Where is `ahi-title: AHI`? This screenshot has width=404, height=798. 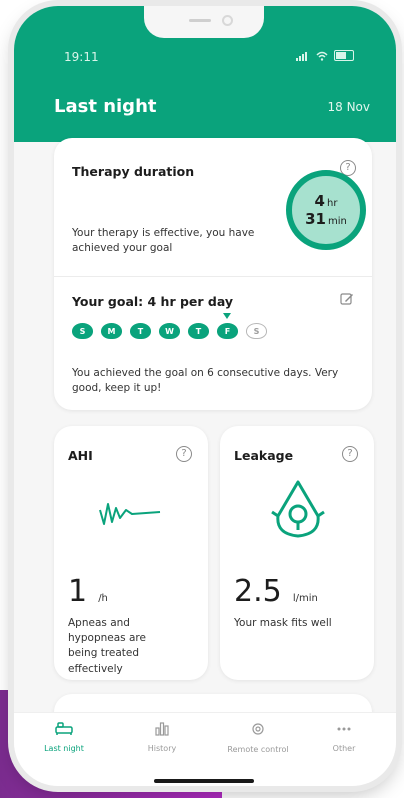
ahi-title: AHI is located at coordinates (80, 455).